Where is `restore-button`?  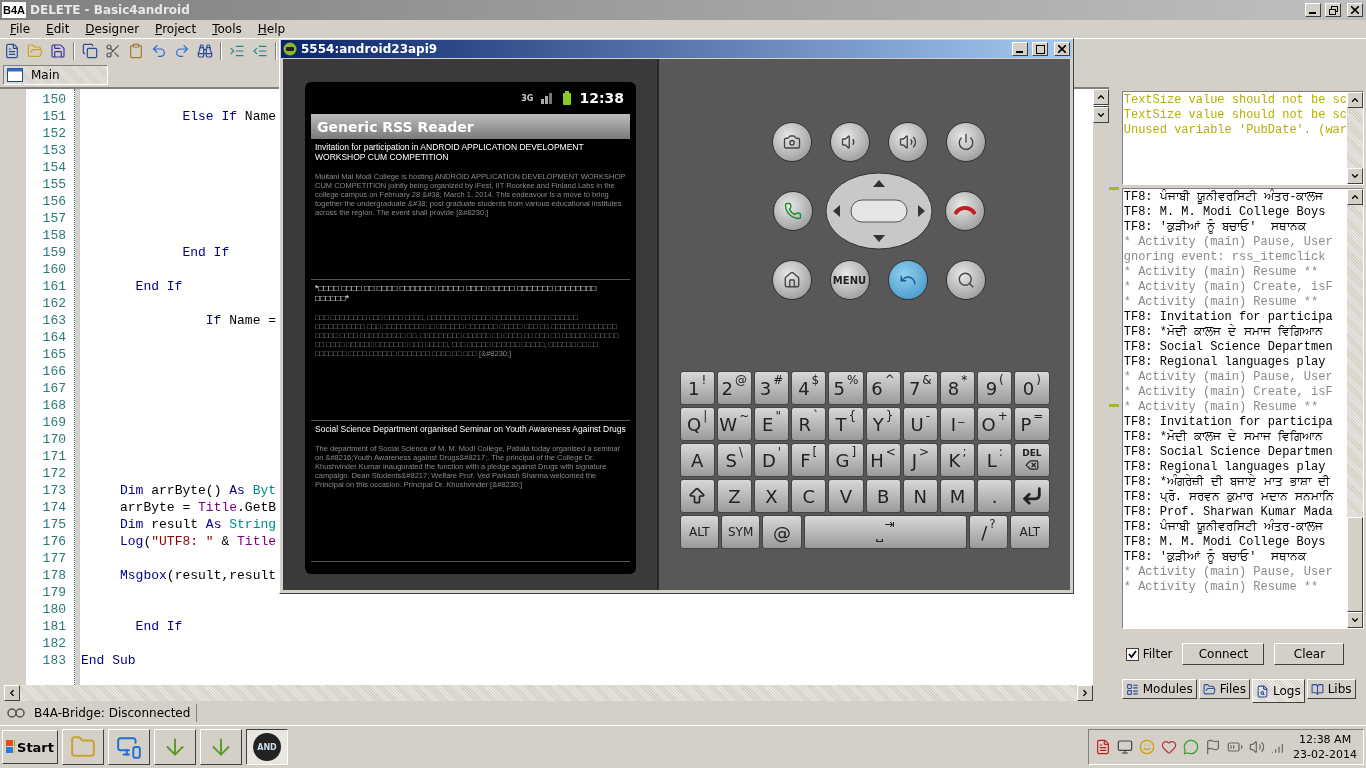
restore-button is located at coordinates (1333, 10).